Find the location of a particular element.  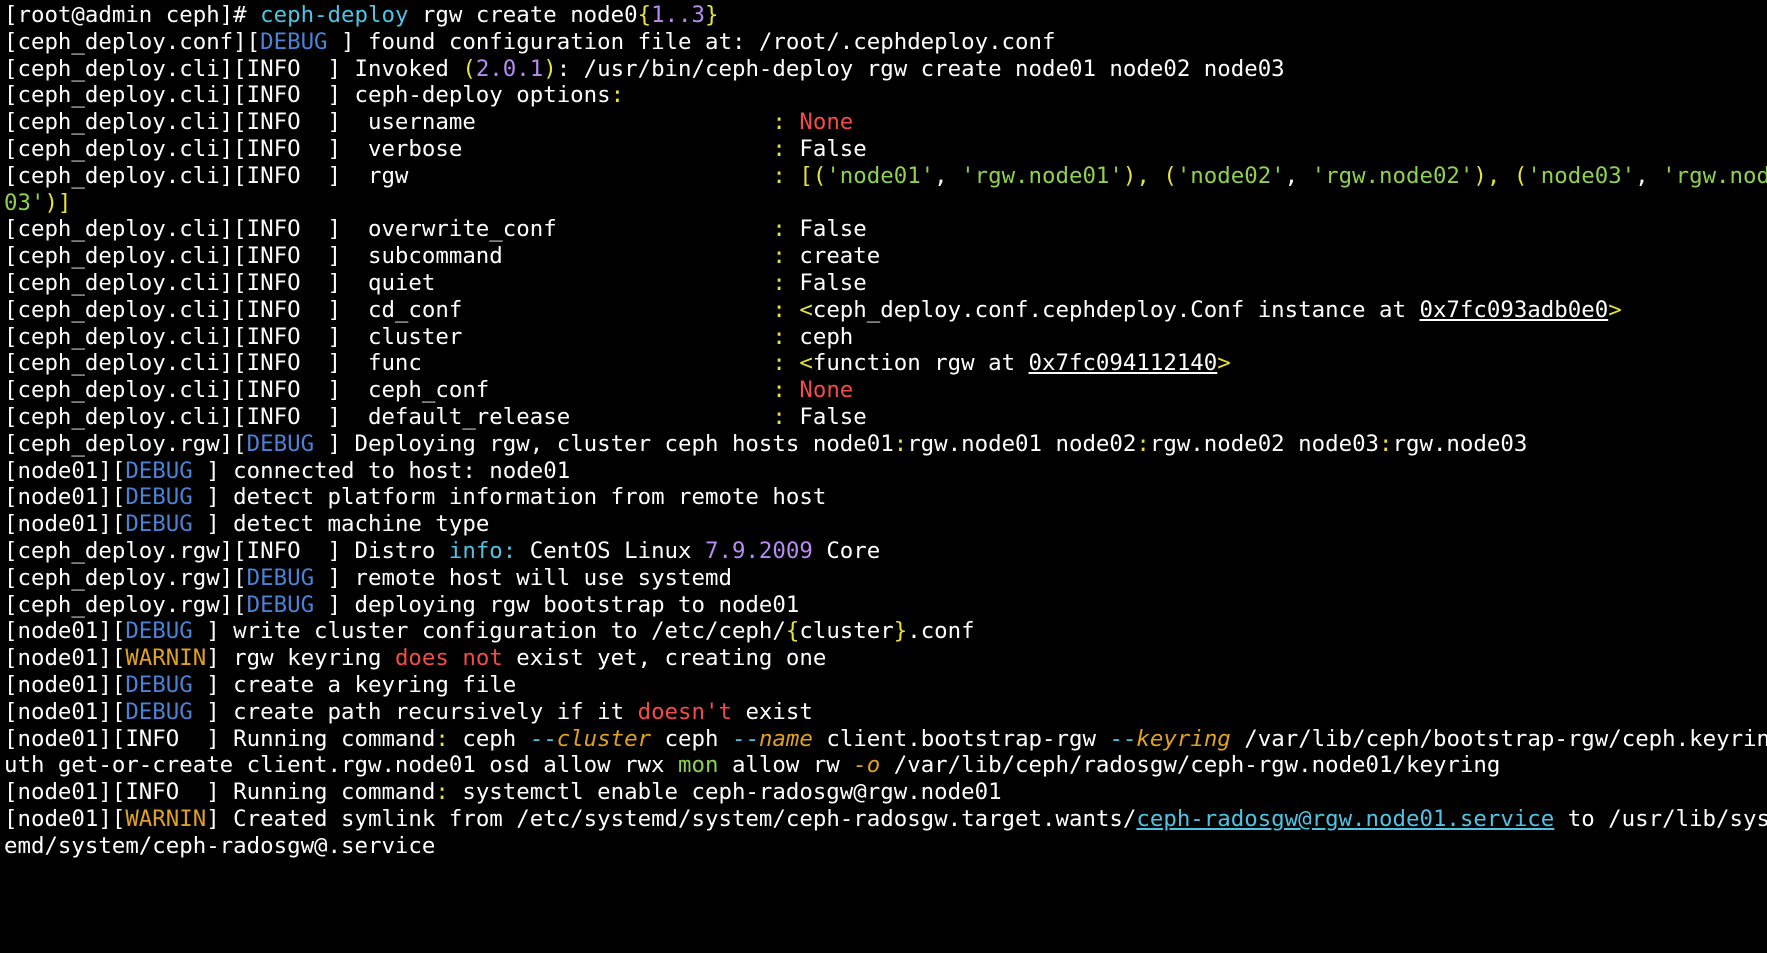

terminal-text-segment: exist yet, creating one is located at coordinates (664, 658).